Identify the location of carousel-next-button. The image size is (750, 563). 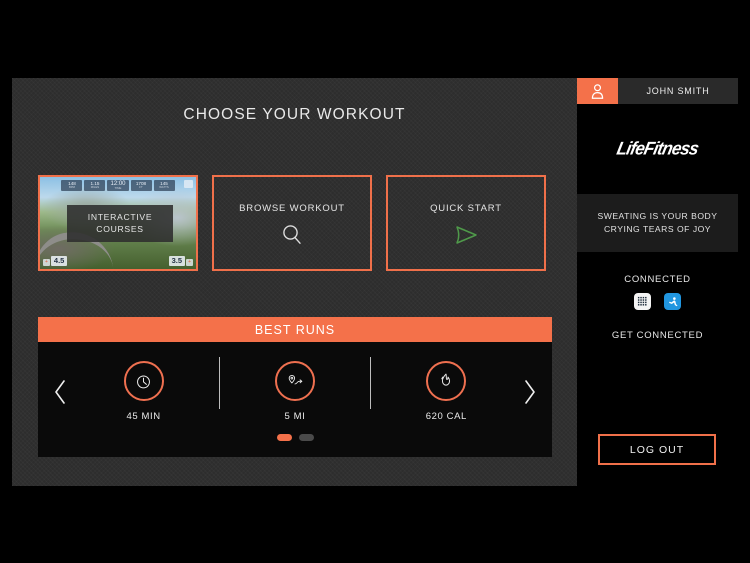
(530, 400).